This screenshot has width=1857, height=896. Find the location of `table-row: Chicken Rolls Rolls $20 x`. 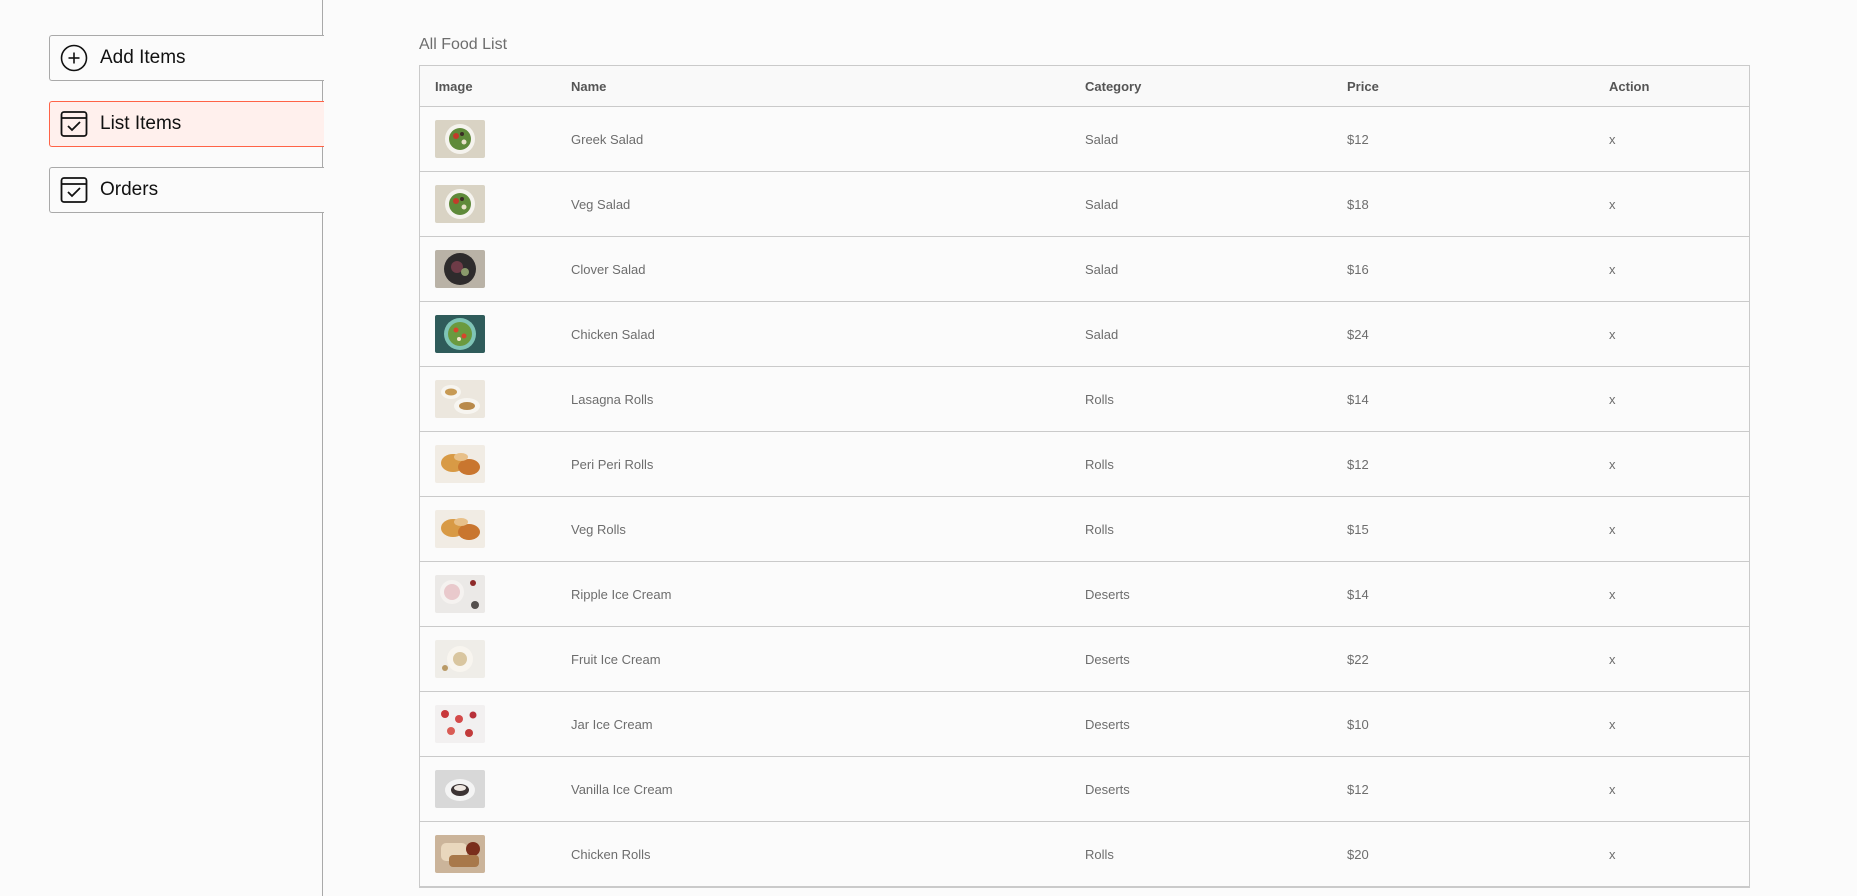

table-row: Chicken Rolls Rolls $20 x is located at coordinates (1084, 854).